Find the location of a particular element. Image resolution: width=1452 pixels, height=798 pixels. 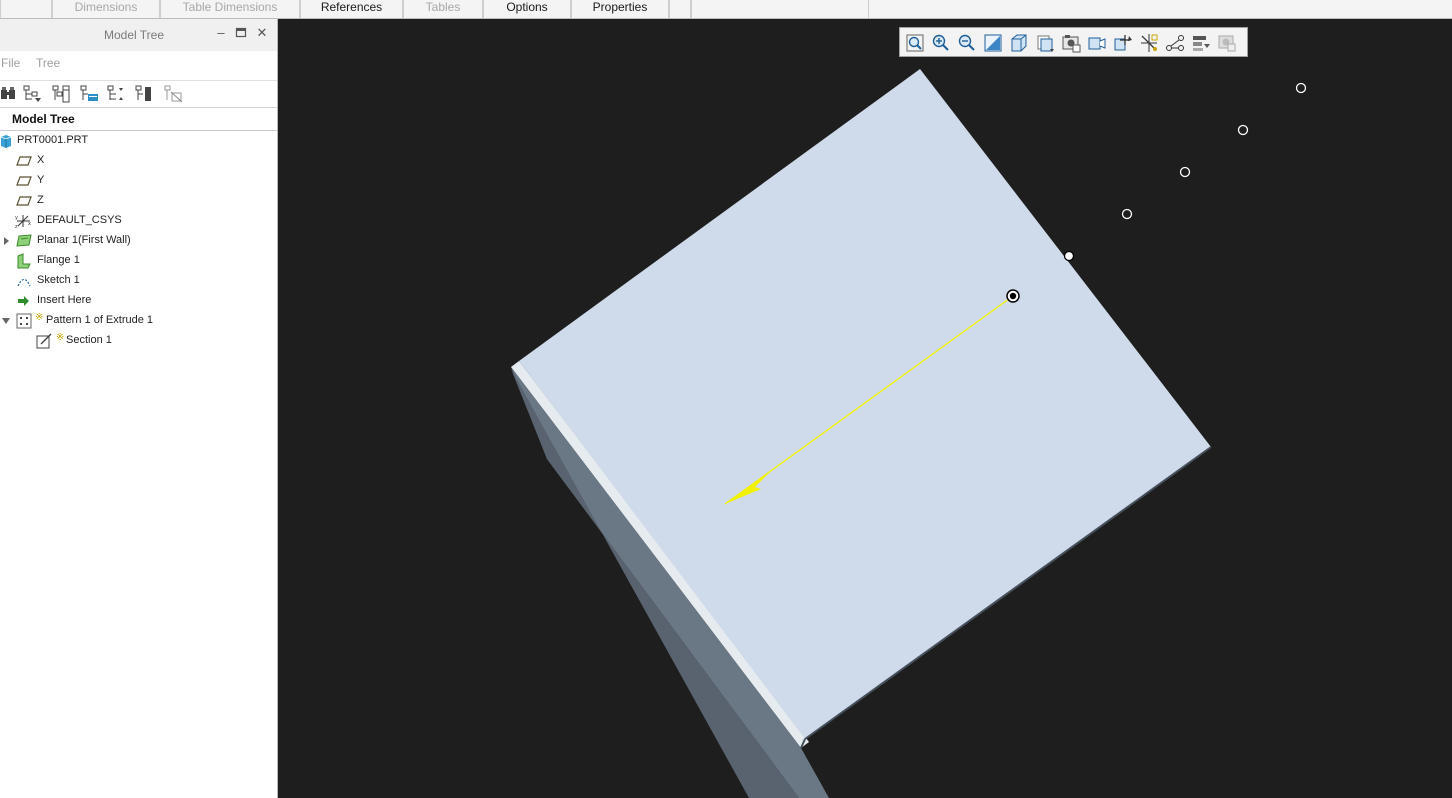

tree-item-section-1: ※ Section 1 is located at coordinates (138, 341).